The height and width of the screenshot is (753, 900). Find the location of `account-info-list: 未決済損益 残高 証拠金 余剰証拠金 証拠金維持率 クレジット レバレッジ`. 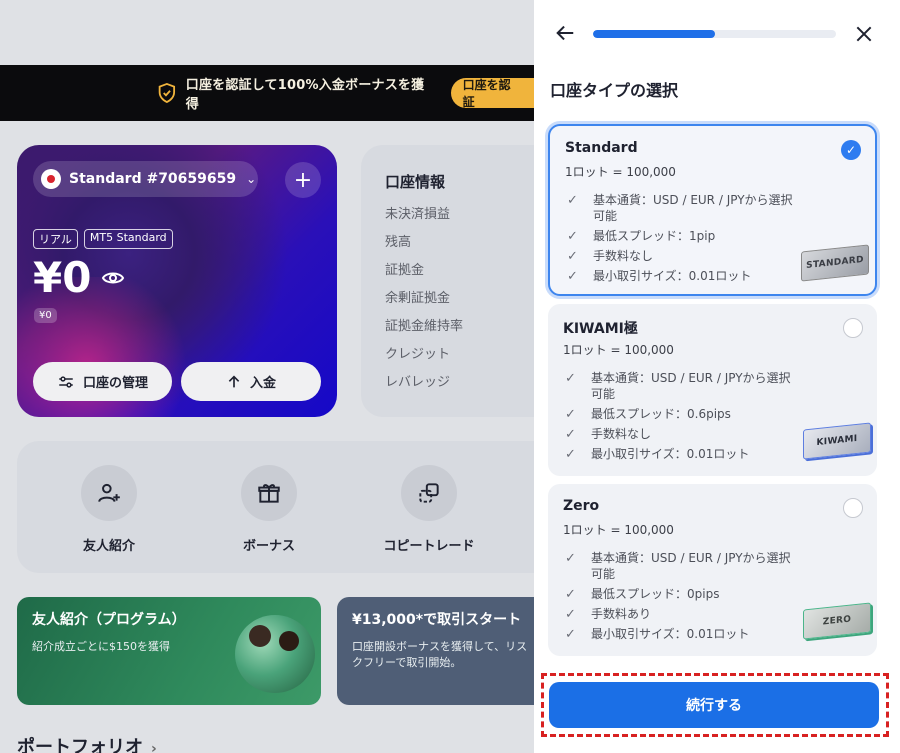

account-info-list: 未決済損益 残高 証拠金 余剰証拠金 証拠金維持率 クレジット レバレッジ is located at coordinates (424, 305).